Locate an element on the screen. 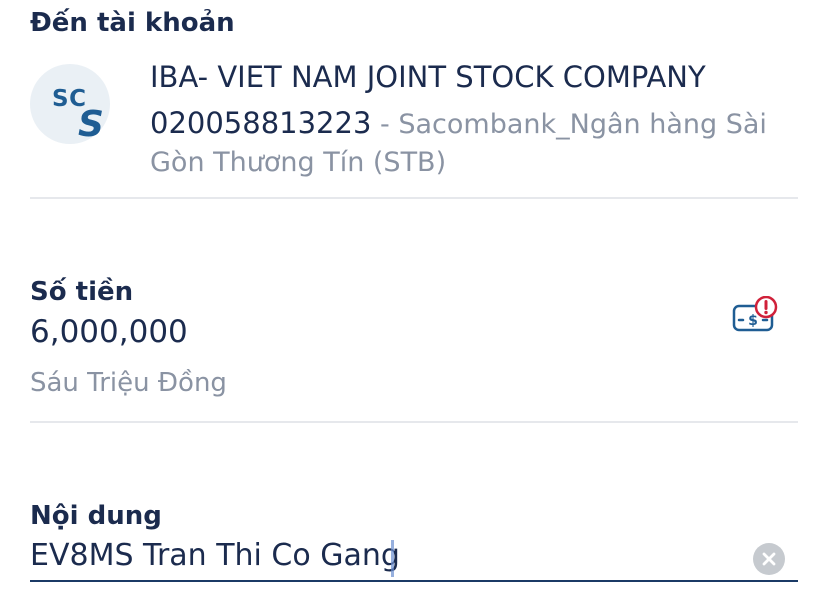 This screenshot has width=828, height=605. content-input-underline is located at coordinates (414, 581).